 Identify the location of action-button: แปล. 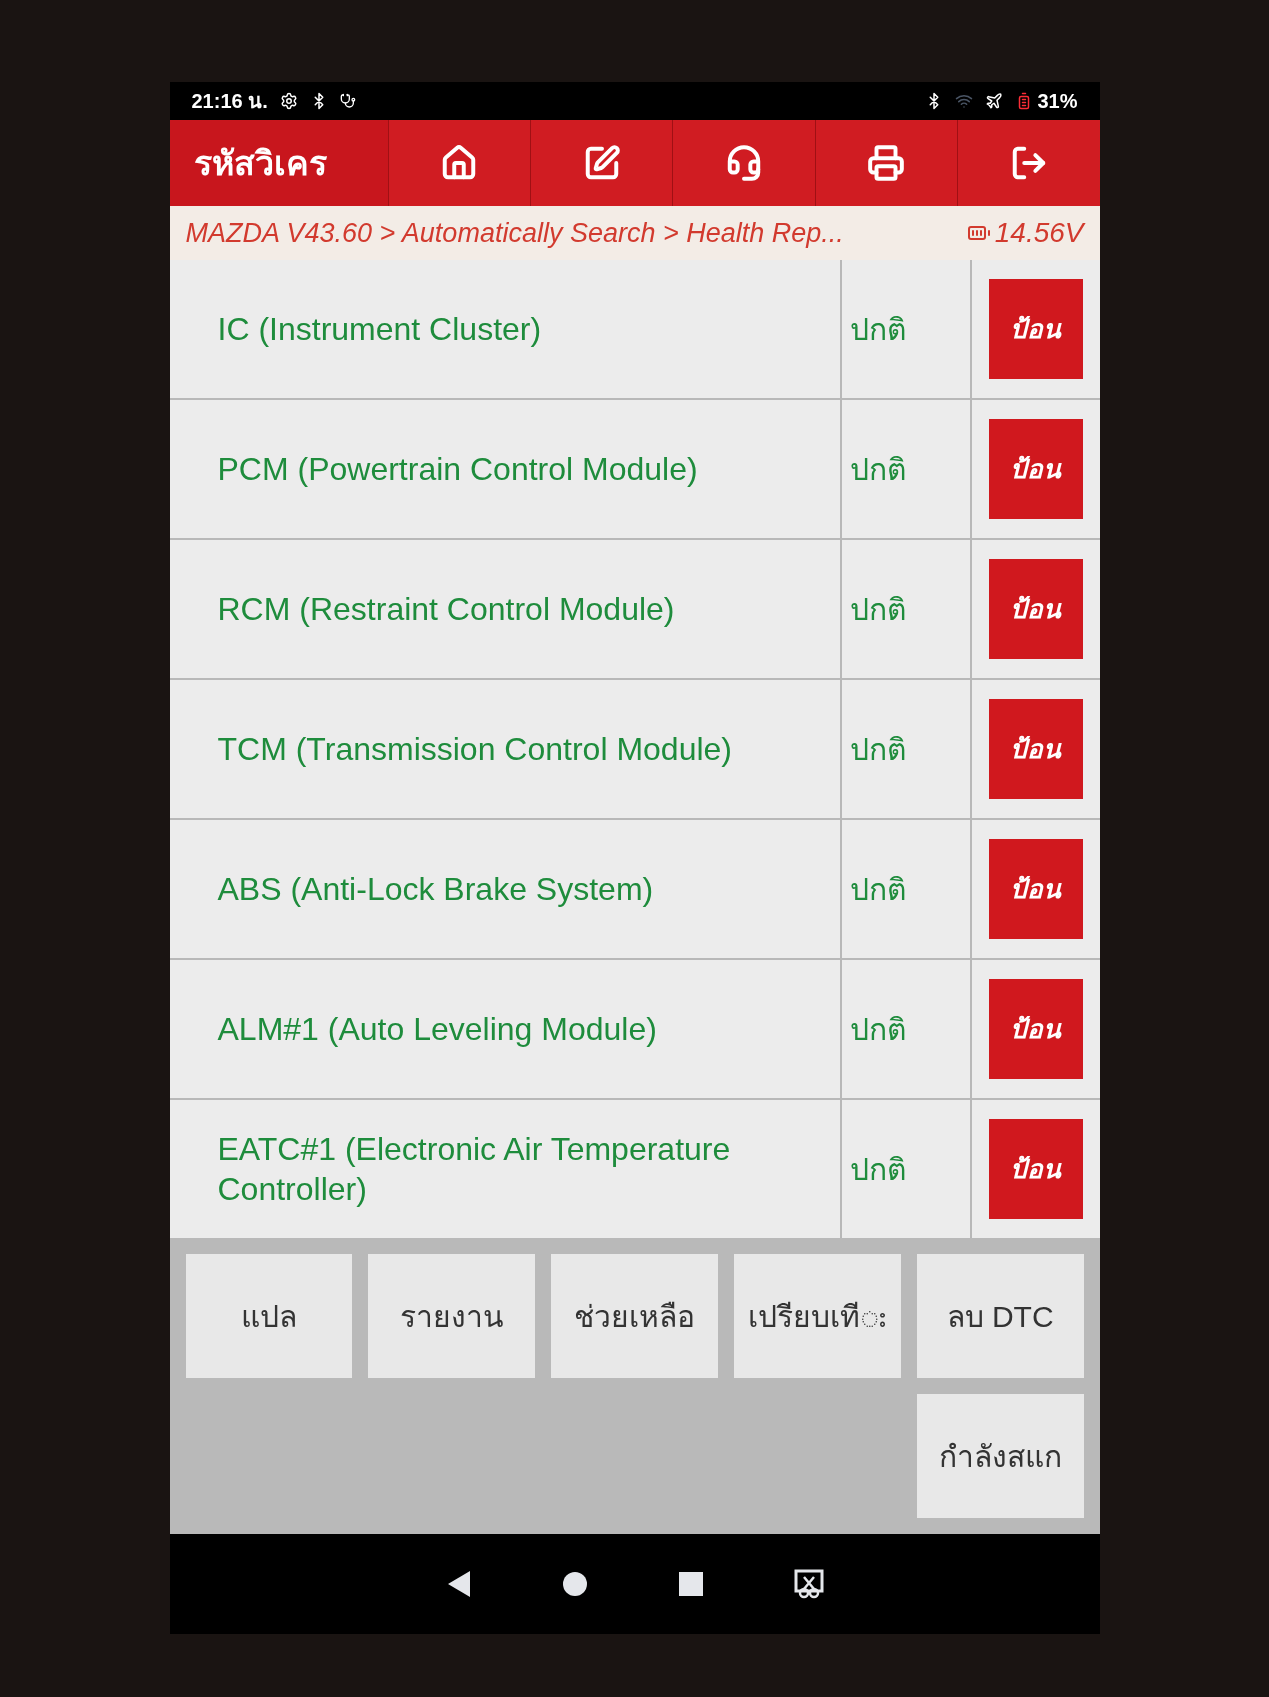
(269, 1316).